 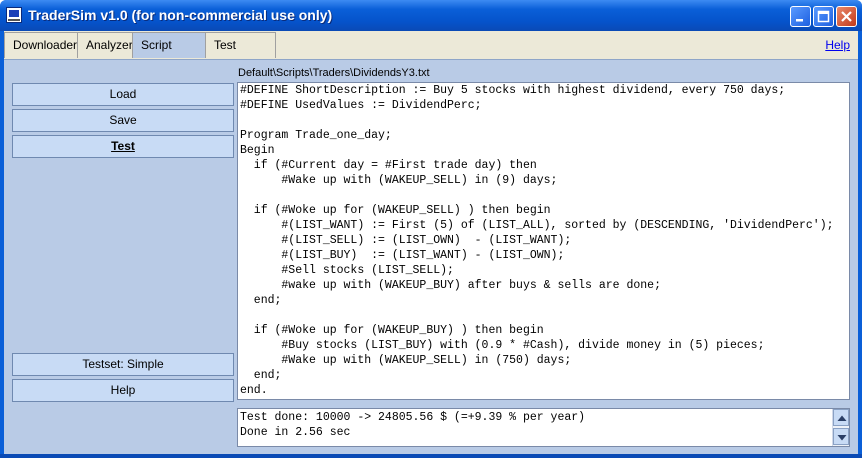 What do you see at coordinates (254, 390) in the screenshot?
I see `code-line: end.` at bounding box center [254, 390].